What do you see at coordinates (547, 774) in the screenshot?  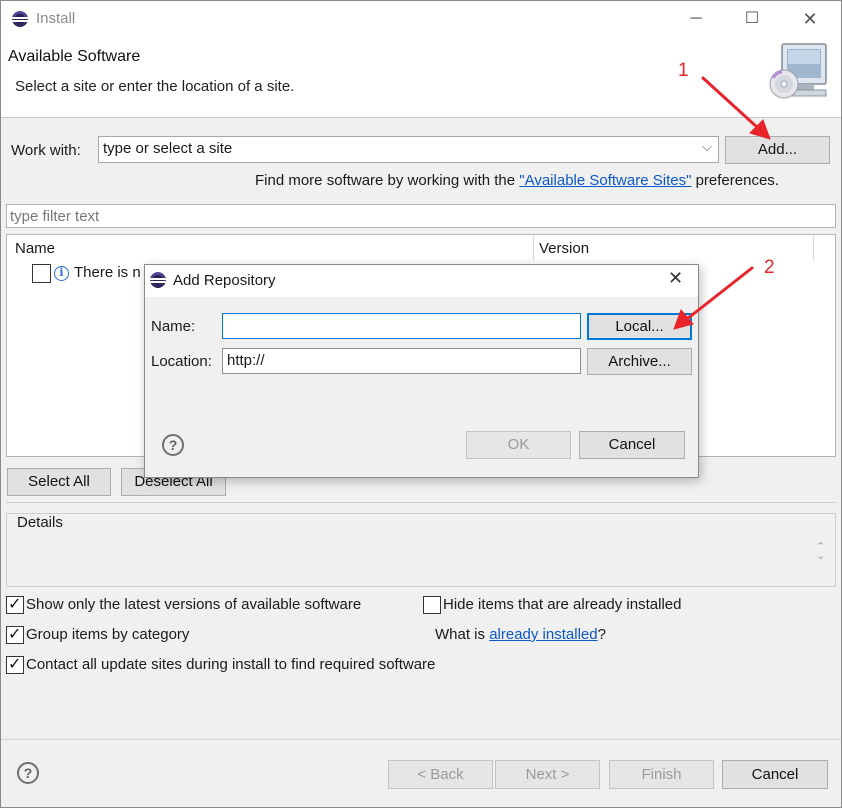 I see `next-button: Next >` at bounding box center [547, 774].